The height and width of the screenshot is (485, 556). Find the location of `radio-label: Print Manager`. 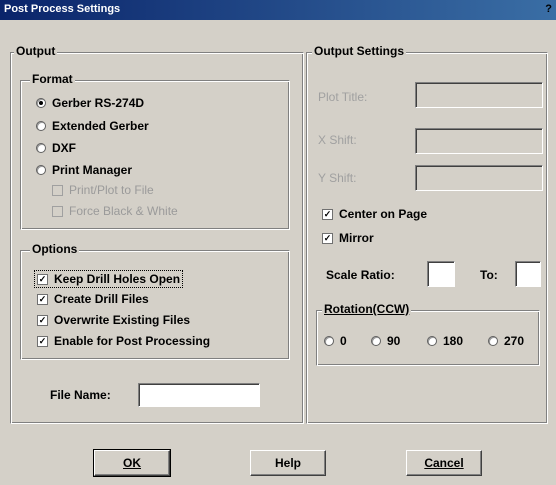

radio-label: Print Manager is located at coordinates (92, 170).